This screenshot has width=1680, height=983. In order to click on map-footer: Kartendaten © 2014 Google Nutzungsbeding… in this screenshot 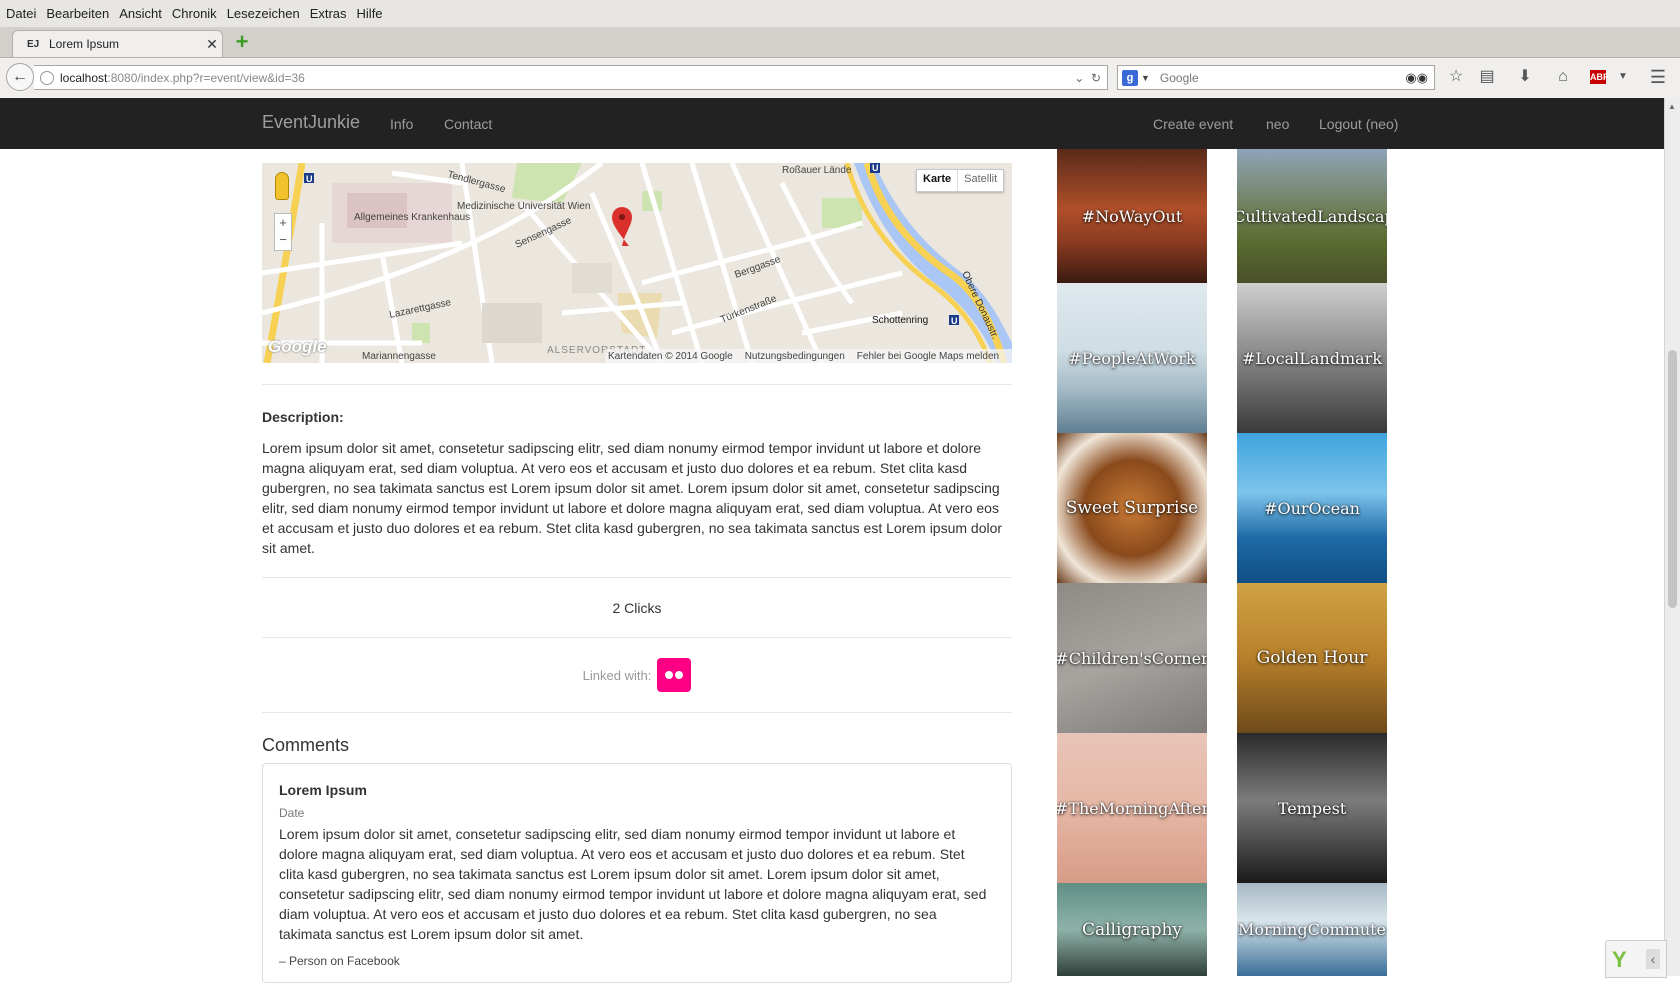, I will do `click(808, 356)`.